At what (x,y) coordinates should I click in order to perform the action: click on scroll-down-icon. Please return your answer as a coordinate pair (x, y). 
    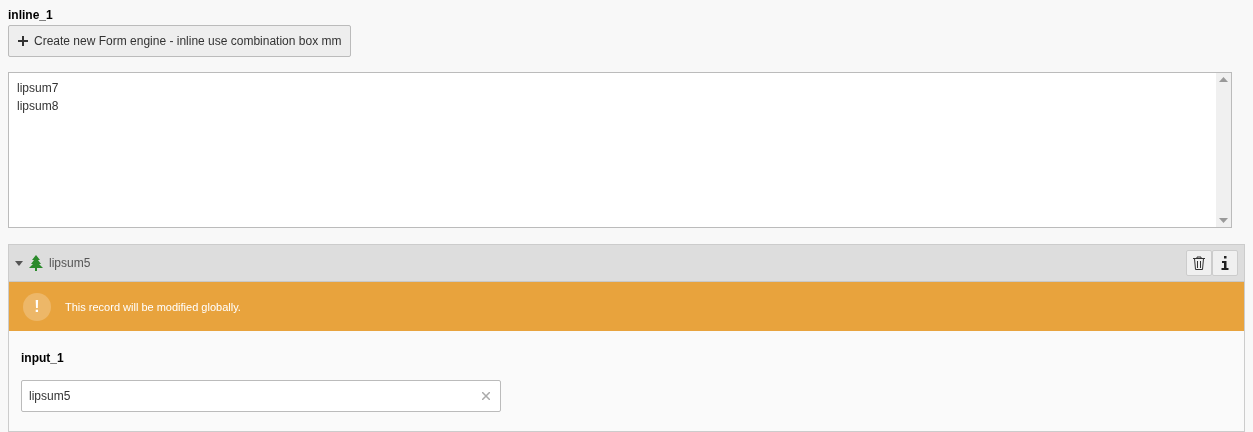
    Looking at the image, I should click on (1223, 220).